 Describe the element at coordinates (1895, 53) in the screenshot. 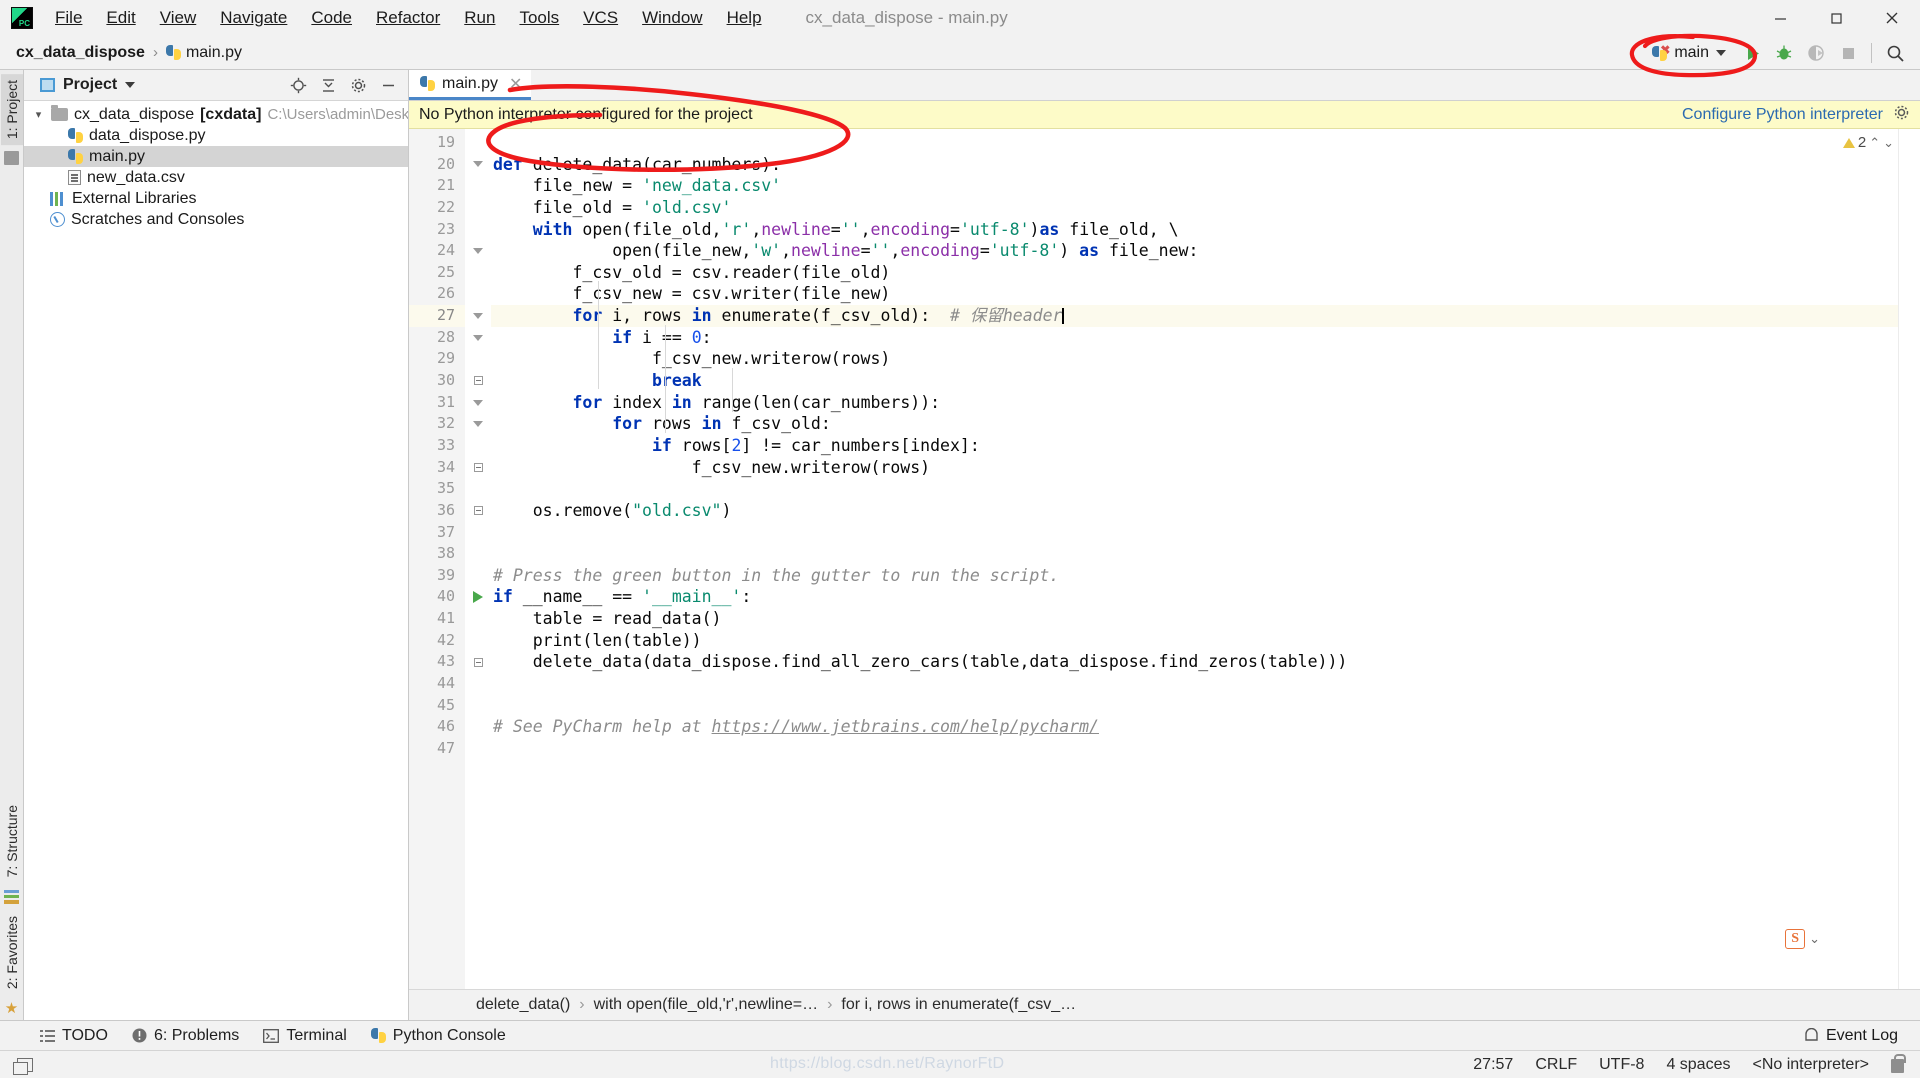

I see `search-everywhere-button` at that location.